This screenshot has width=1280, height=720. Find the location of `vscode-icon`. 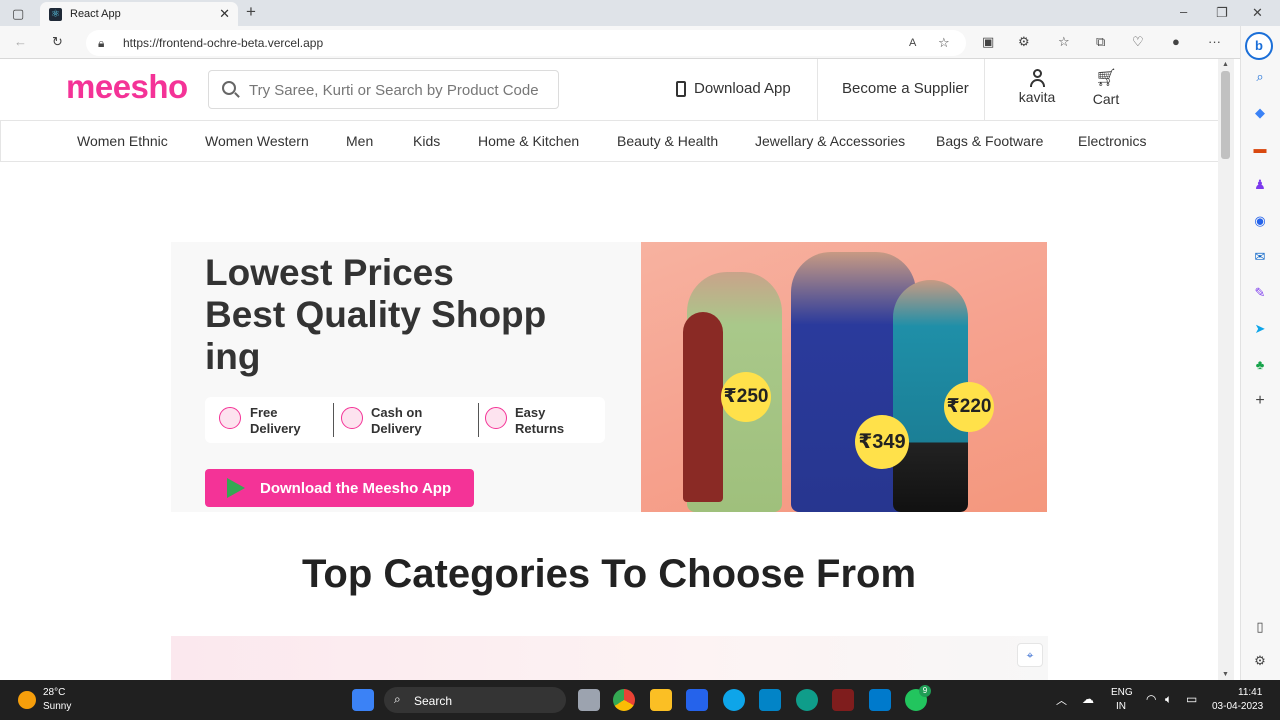

vscode-icon is located at coordinates (880, 700).